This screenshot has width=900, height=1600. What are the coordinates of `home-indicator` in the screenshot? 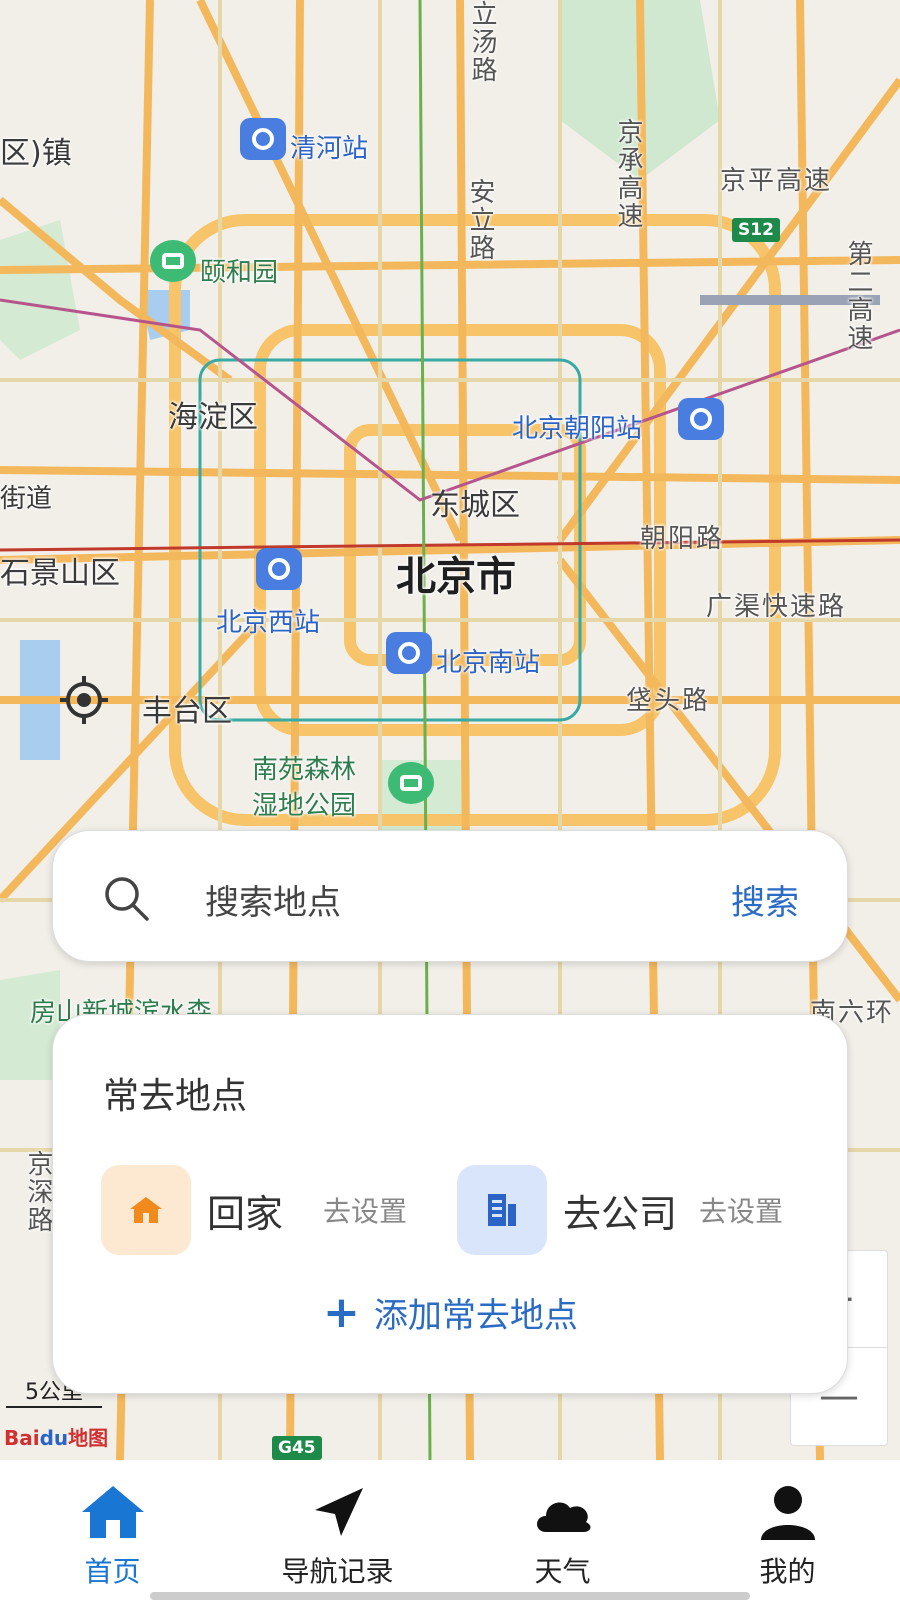 It's located at (450, 1596).